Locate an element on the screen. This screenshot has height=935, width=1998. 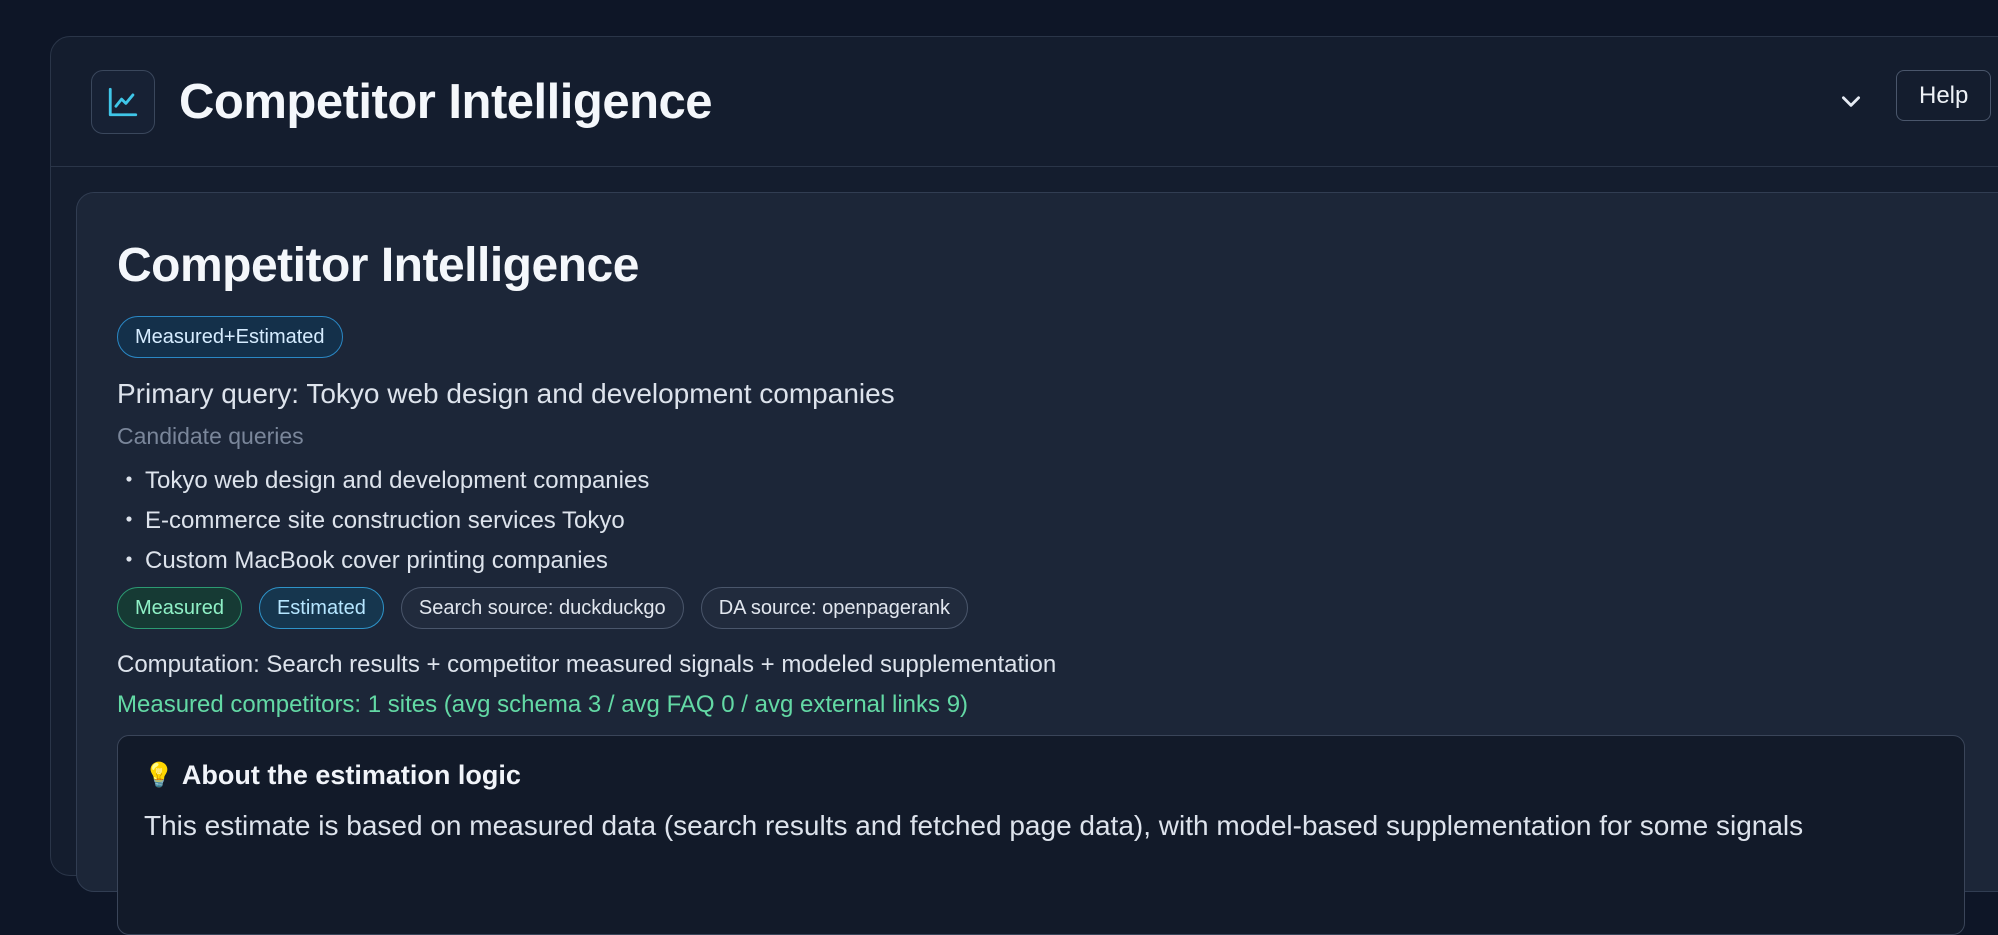
search-source-badge: Search source: duckduckgo is located at coordinates (542, 608).